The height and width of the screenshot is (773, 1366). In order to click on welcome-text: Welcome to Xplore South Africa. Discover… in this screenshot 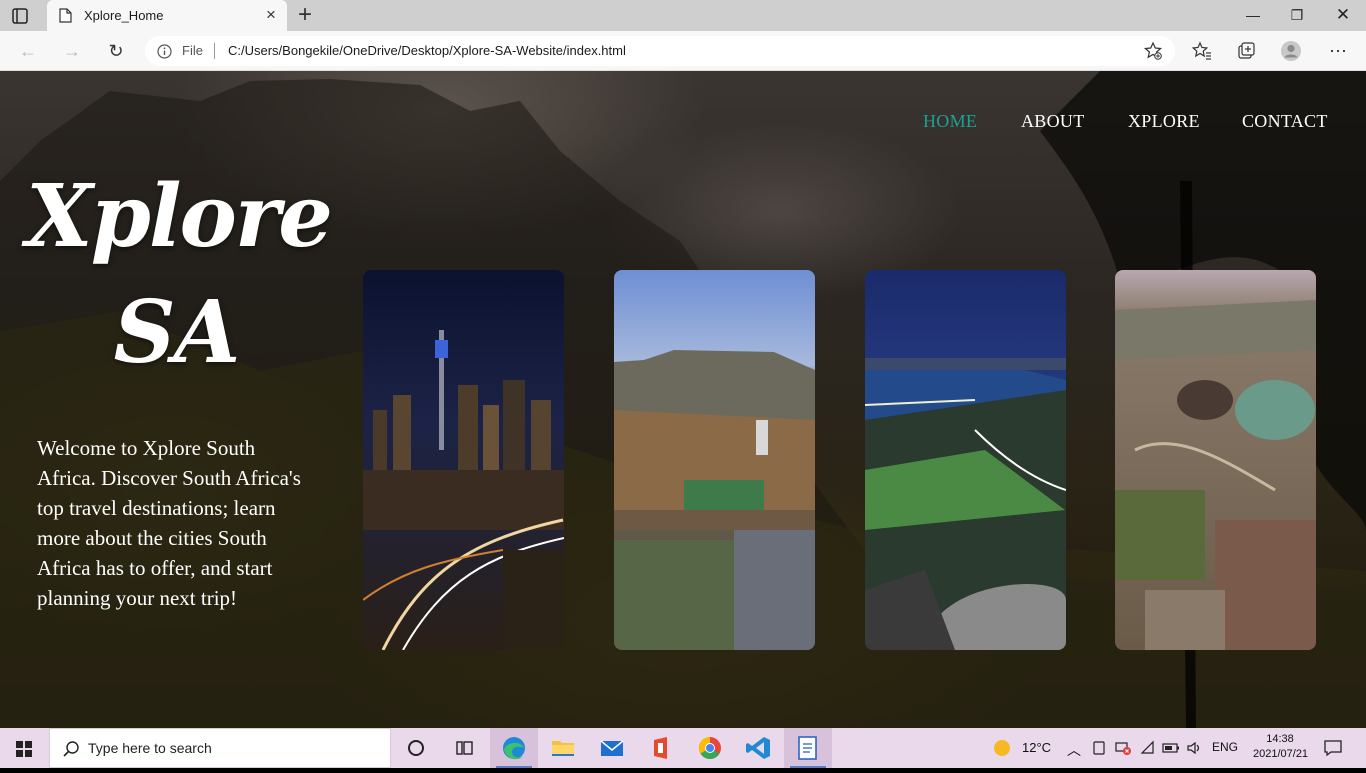, I will do `click(169, 523)`.